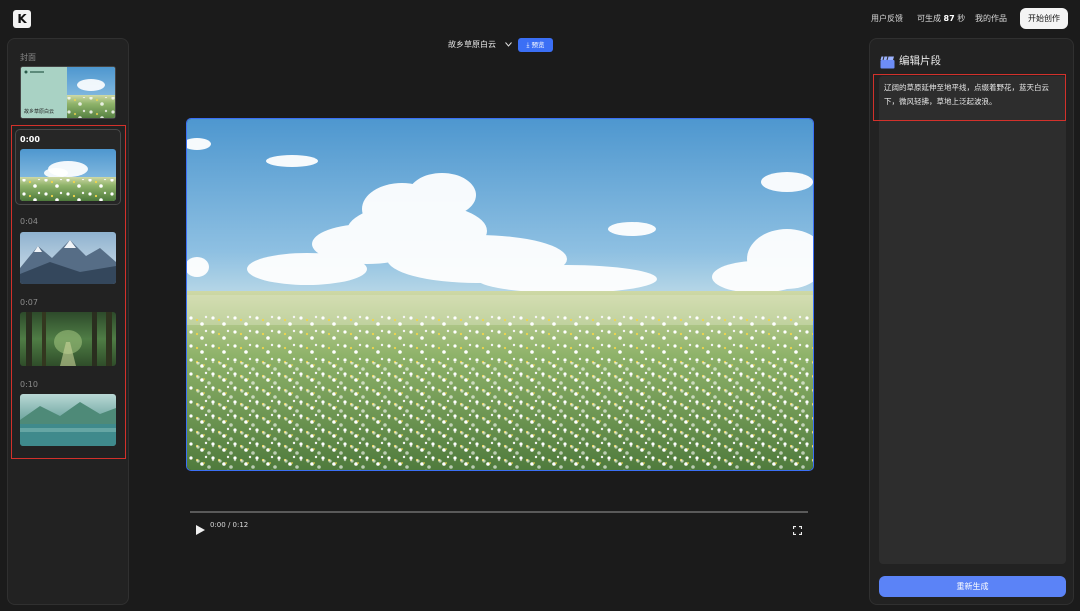 The image size is (1080, 611). Describe the element at coordinates (22, 19) in the screenshot. I see `app-logo: K` at that location.